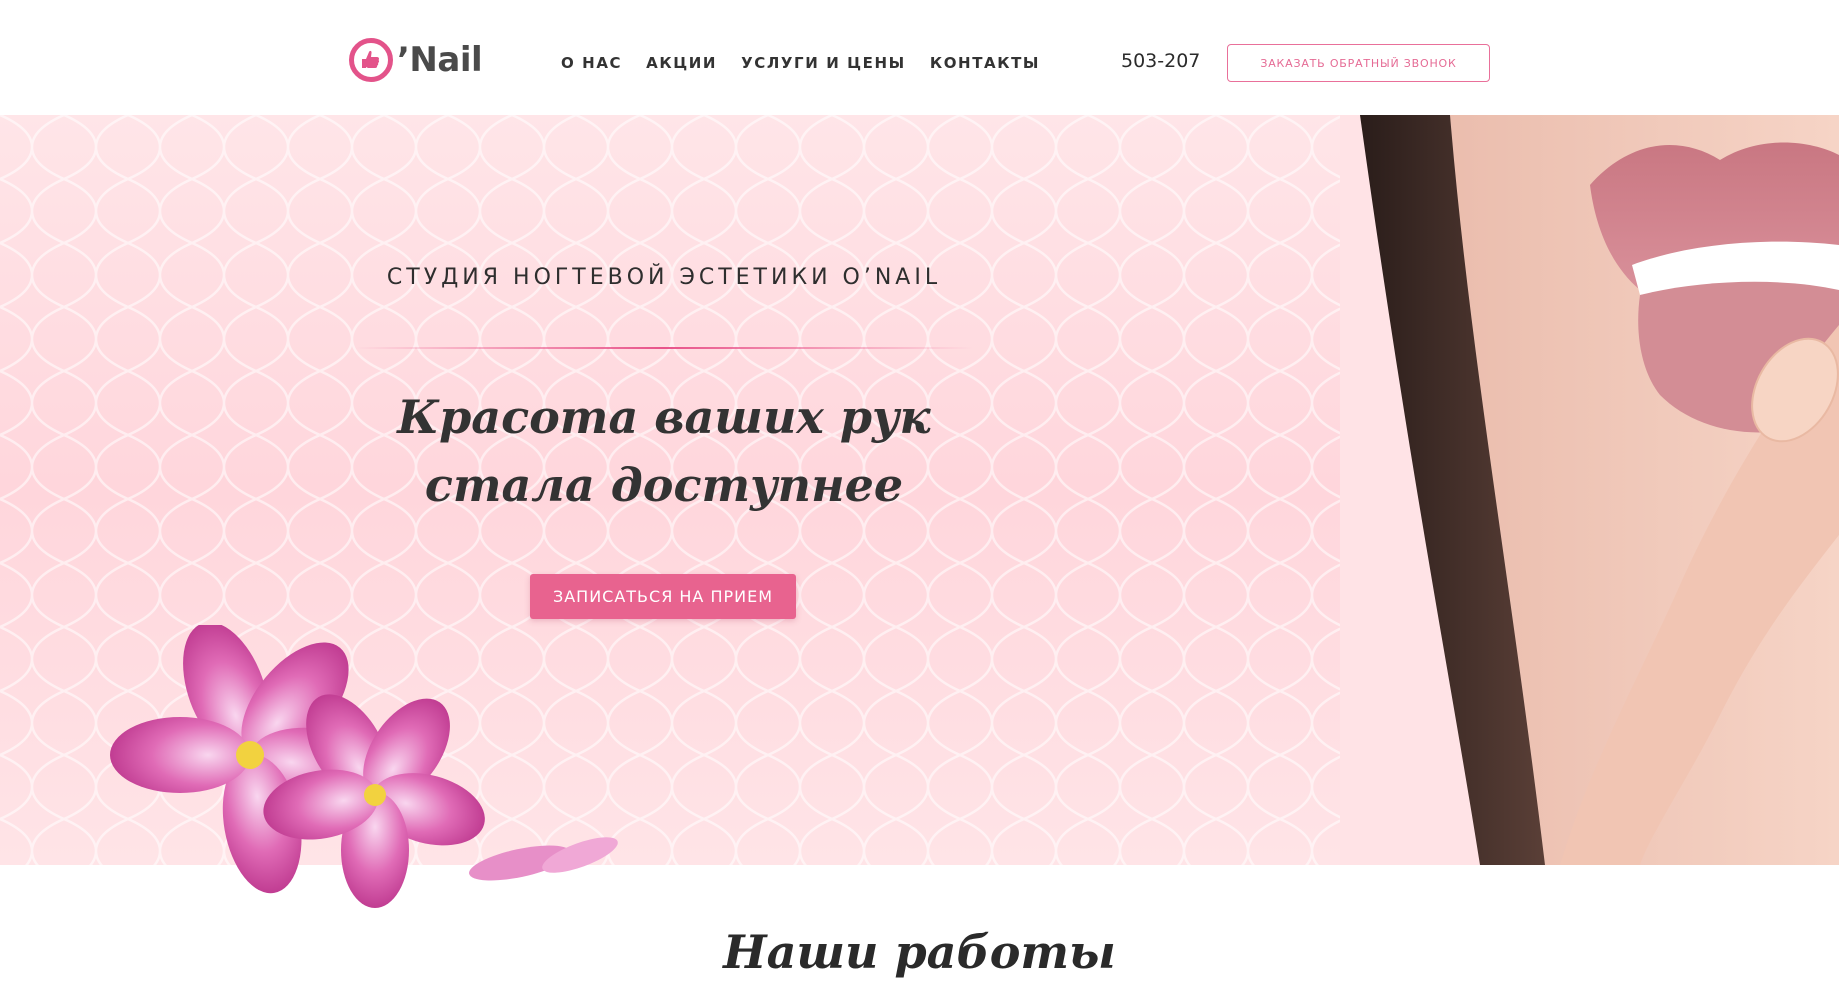  Describe the element at coordinates (664, 277) in the screenshot. I see `hero-subtitle: СТУДИЯ НОГТЕВОЙ ЭСТЕТИКИ O’NAIL` at that location.